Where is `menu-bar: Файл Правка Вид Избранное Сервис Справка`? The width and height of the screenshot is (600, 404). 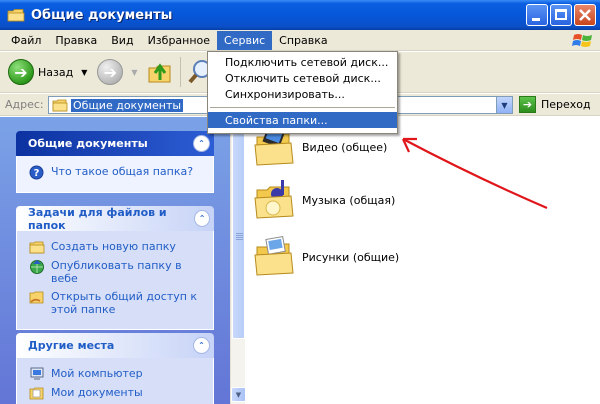
menu-bar: Файл Правка Вид Избранное Сервис Справка is located at coordinates (300, 40).